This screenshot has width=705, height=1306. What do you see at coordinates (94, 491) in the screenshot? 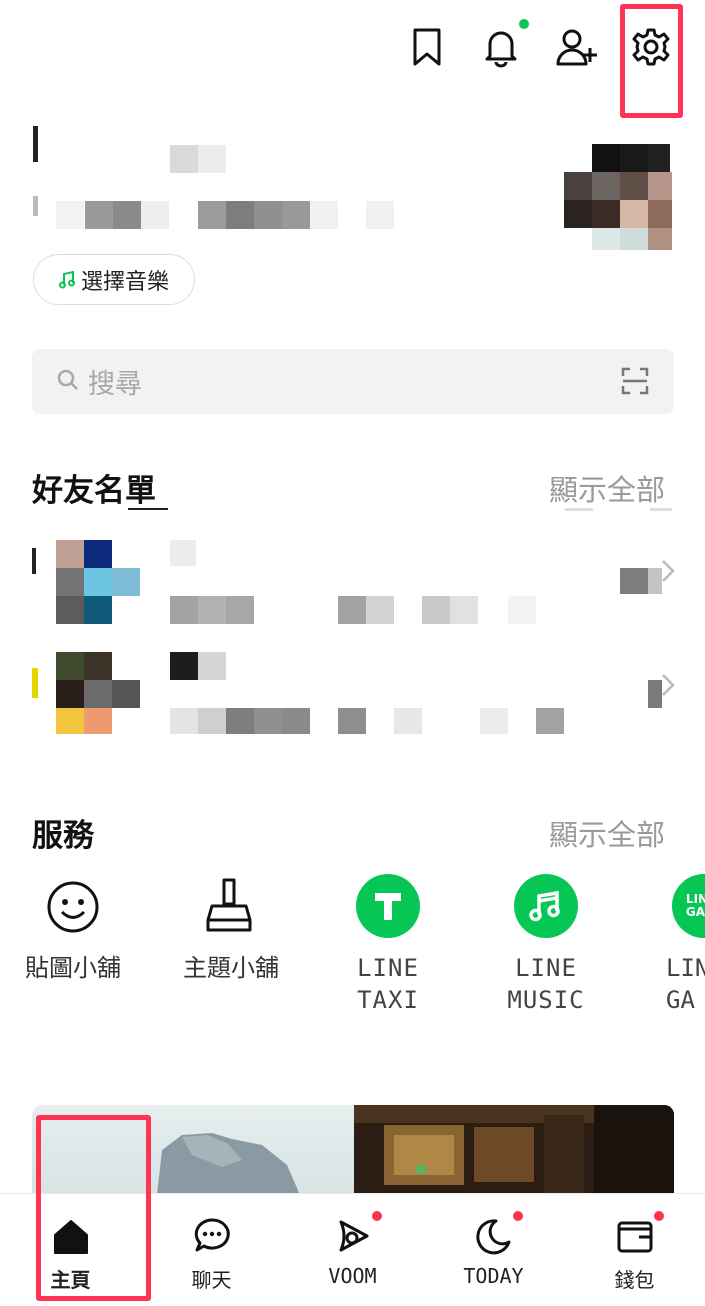
I see `friends-section-title: 好友名單` at bounding box center [94, 491].